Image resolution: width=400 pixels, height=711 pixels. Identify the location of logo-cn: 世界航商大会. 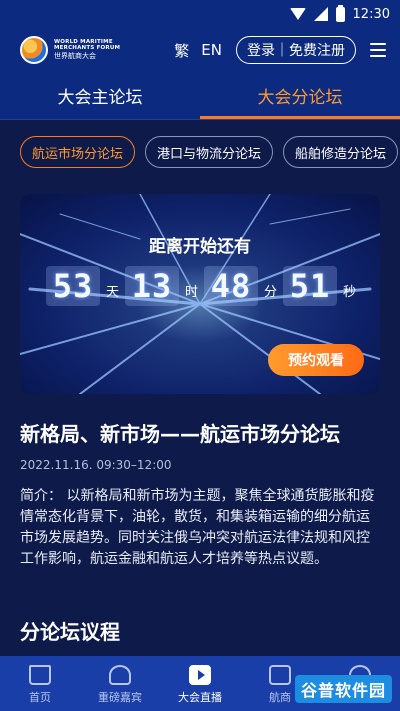
(75, 55).